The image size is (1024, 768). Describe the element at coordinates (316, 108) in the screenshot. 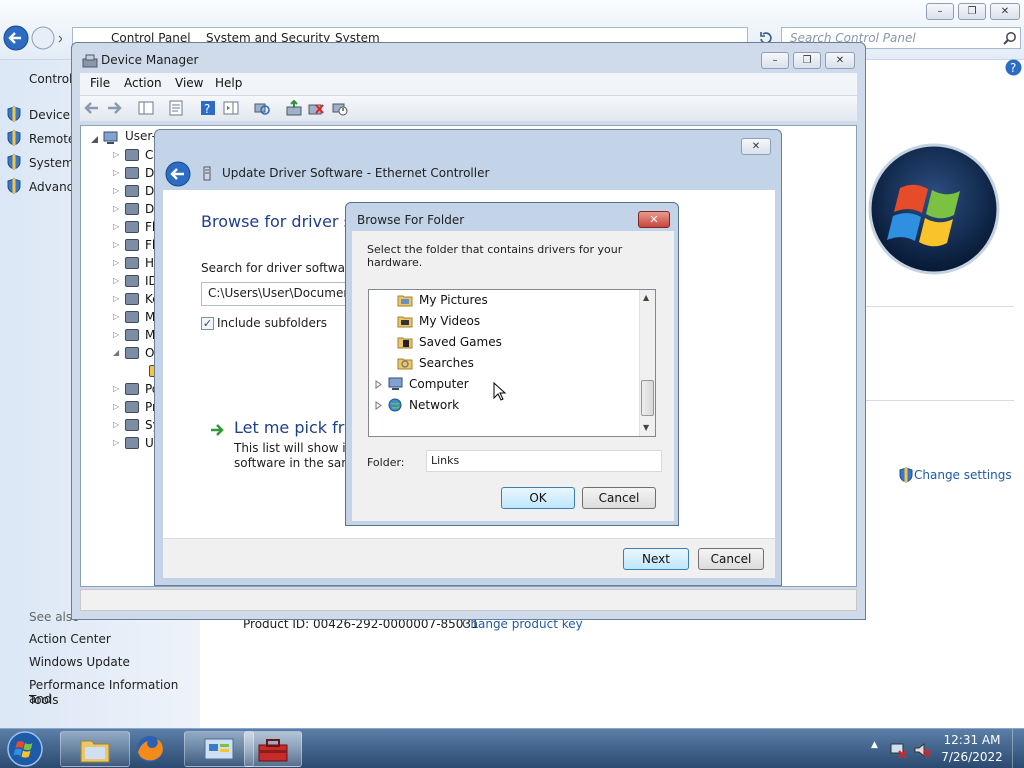

I see `uninstall-icon` at that location.